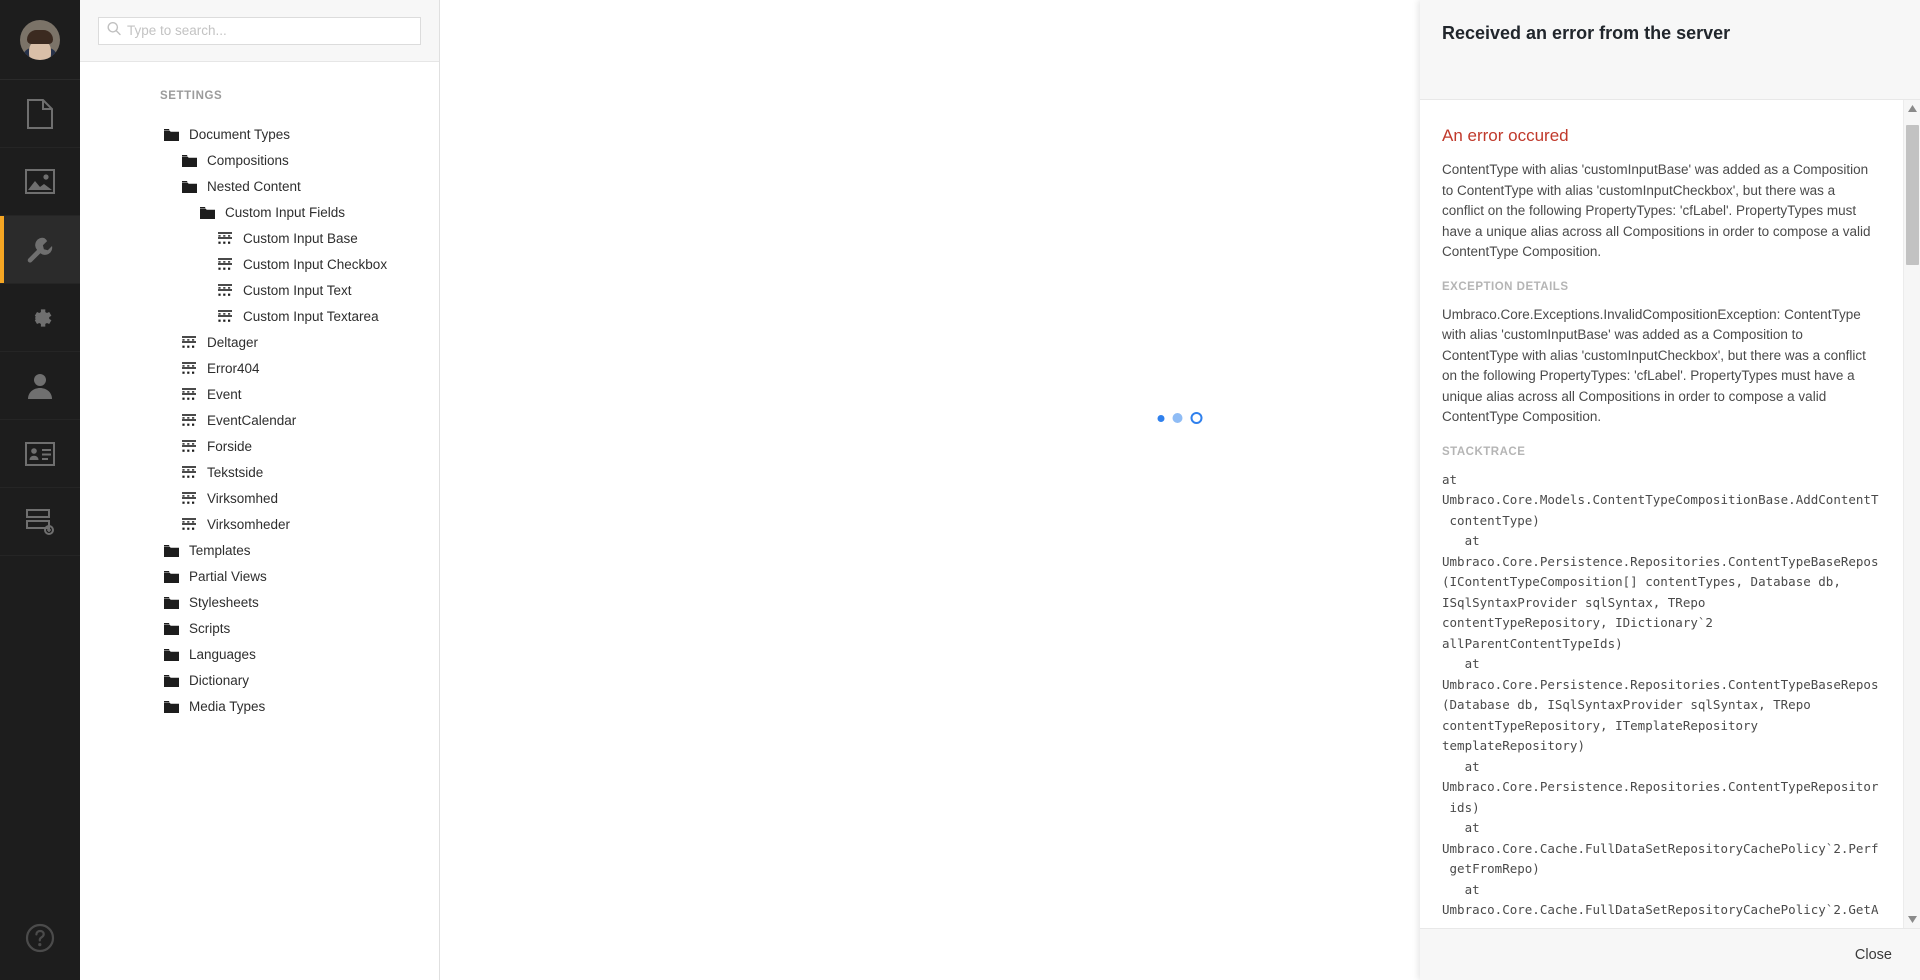 Image resolution: width=1920 pixels, height=980 pixels. Describe the element at coordinates (228, 577) in the screenshot. I see `tree-item-label: Partial Views` at that location.